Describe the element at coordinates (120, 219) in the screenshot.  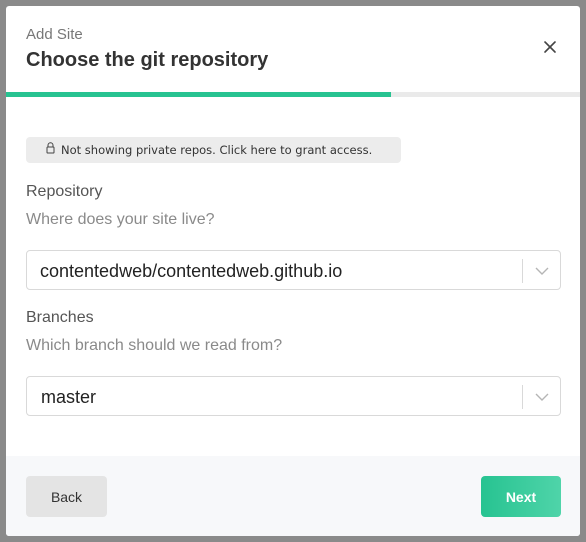
I see `repository-hint: Where does your site live?` at that location.